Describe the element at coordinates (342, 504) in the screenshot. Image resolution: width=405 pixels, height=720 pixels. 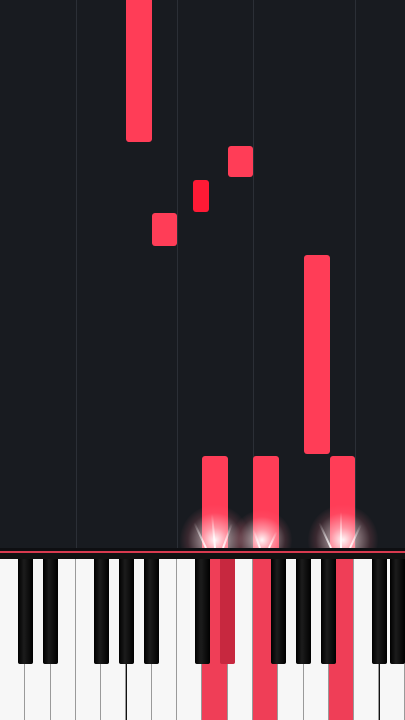
I see `playing-note` at that location.